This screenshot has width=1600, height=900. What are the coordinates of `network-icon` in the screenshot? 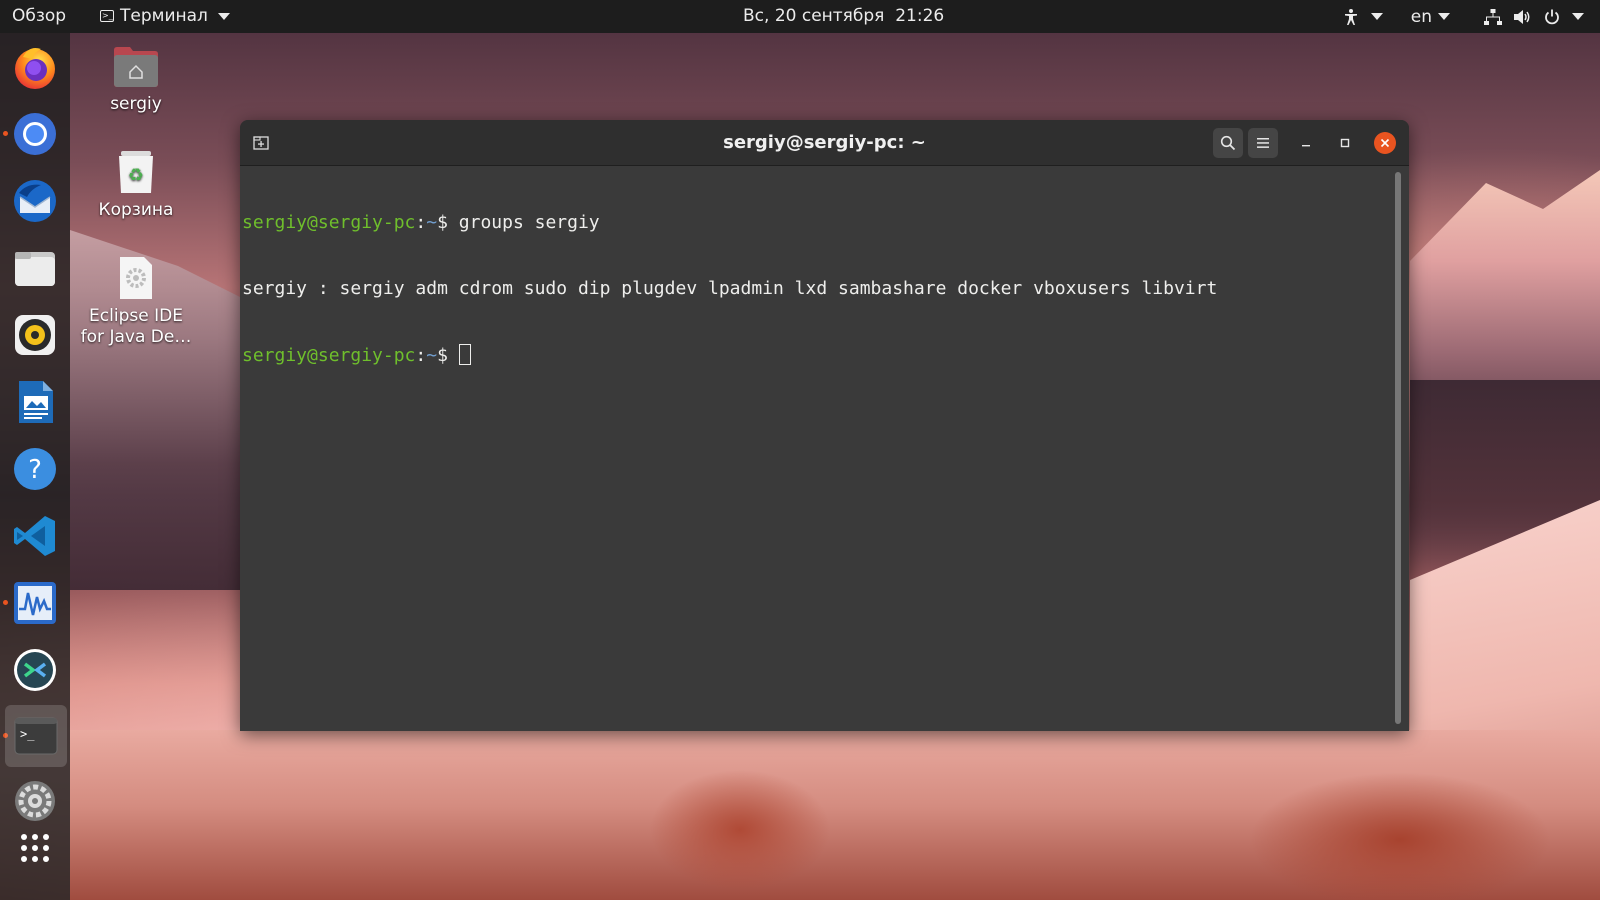 It's located at (1493, 16).